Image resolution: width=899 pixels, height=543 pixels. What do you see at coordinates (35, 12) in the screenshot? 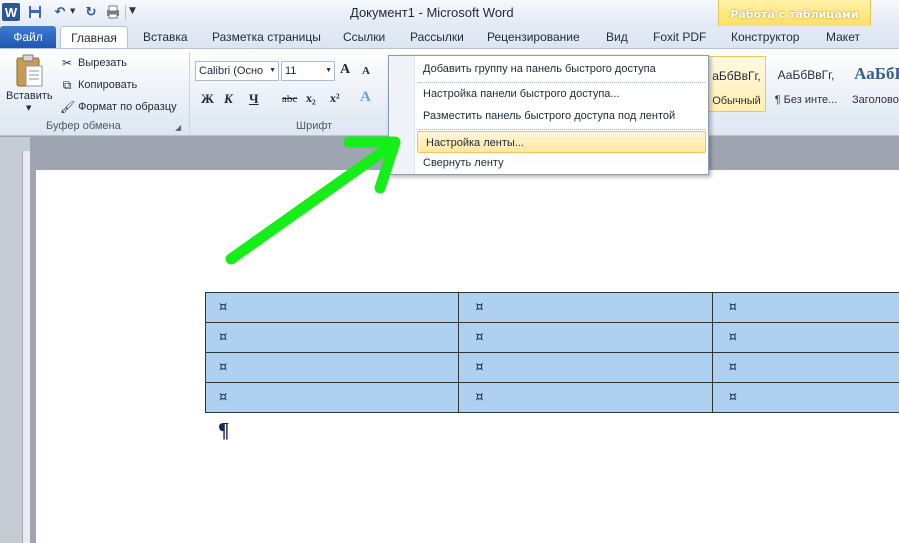
I see `save-icon` at bounding box center [35, 12].